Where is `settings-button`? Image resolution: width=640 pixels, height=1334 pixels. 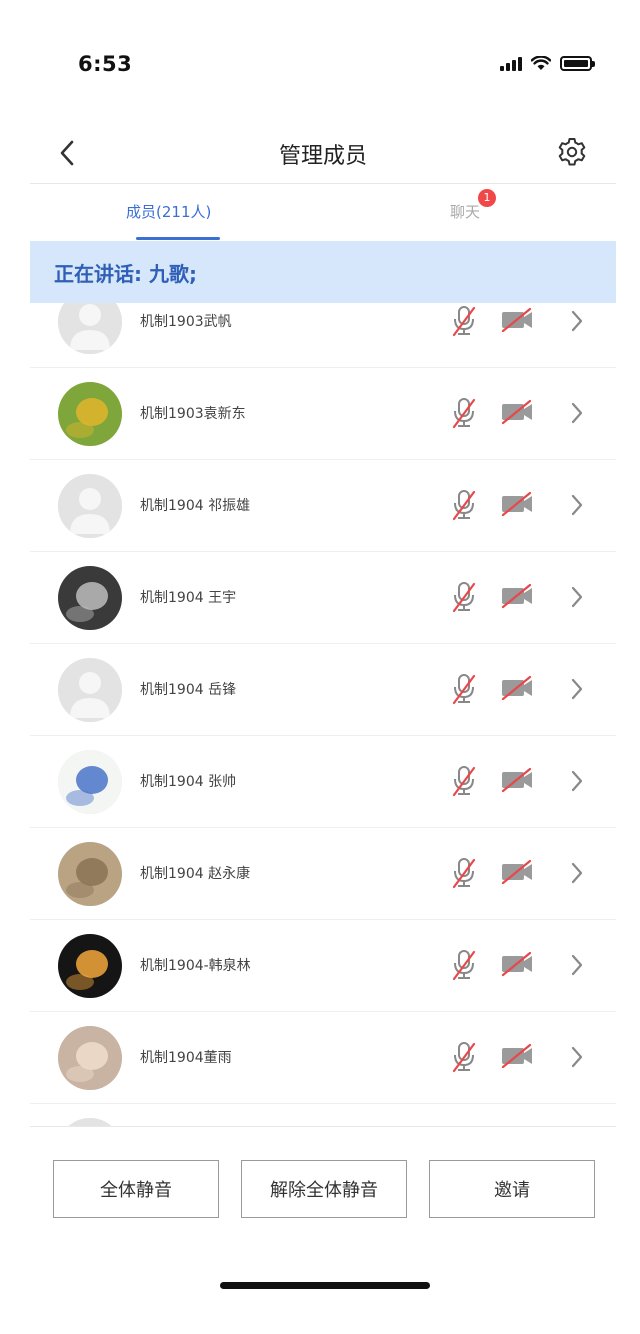 settings-button is located at coordinates (572, 152).